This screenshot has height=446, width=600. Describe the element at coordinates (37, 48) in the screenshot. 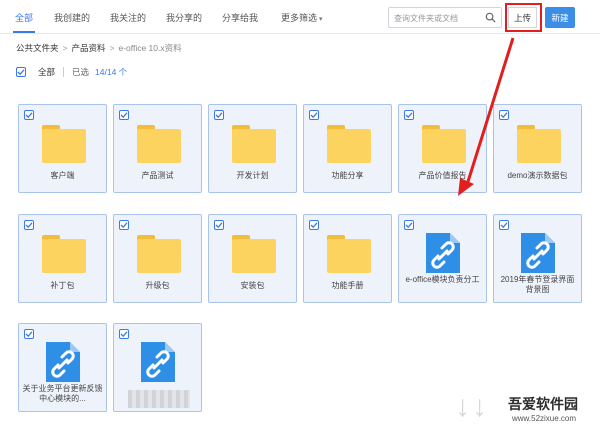

I see `breadcrumb-root: 公共文件夹` at that location.